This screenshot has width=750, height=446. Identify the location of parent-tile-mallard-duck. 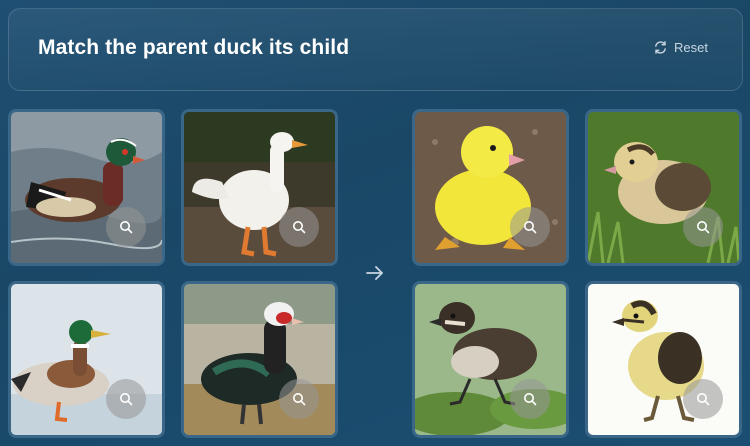
(86, 359).